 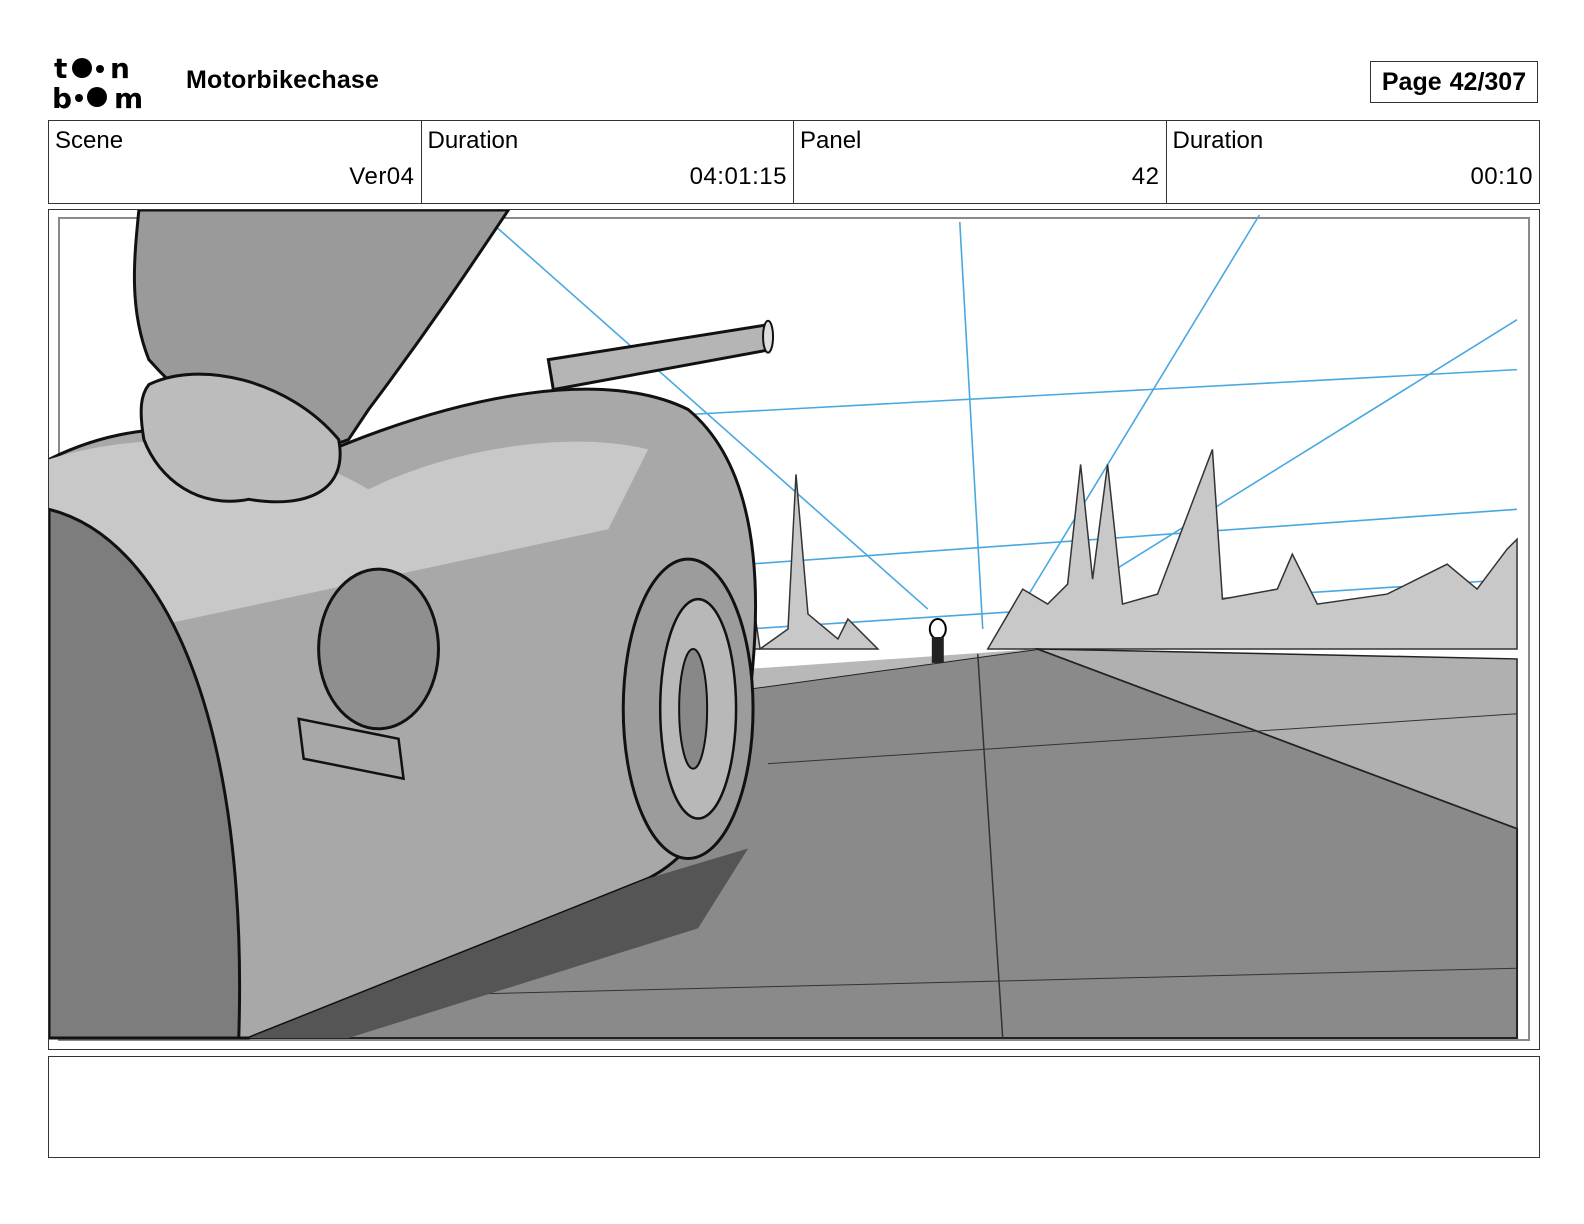 What do you see at coordinates (980, 162) in the screenshot?
I see `panel-cell: Panel 42` at bounding box center [980, 162].